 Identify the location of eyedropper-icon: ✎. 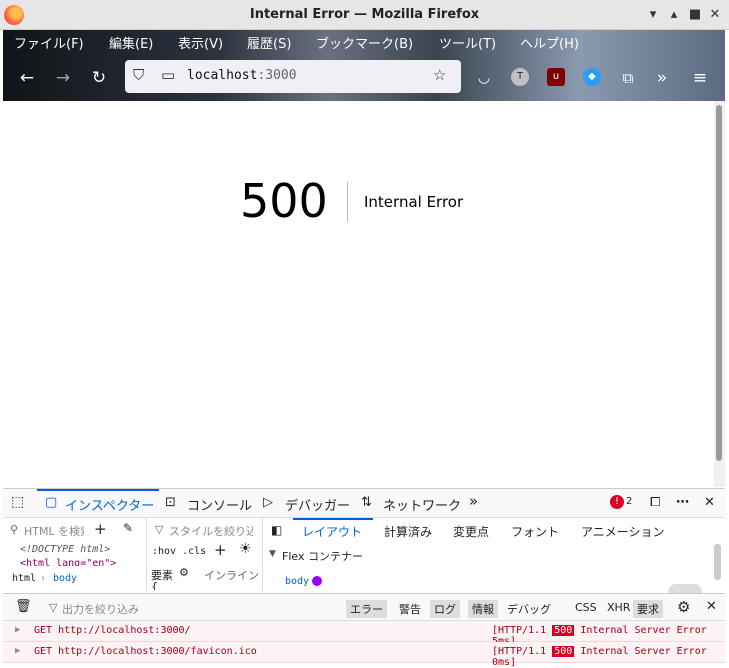
(128, 528).